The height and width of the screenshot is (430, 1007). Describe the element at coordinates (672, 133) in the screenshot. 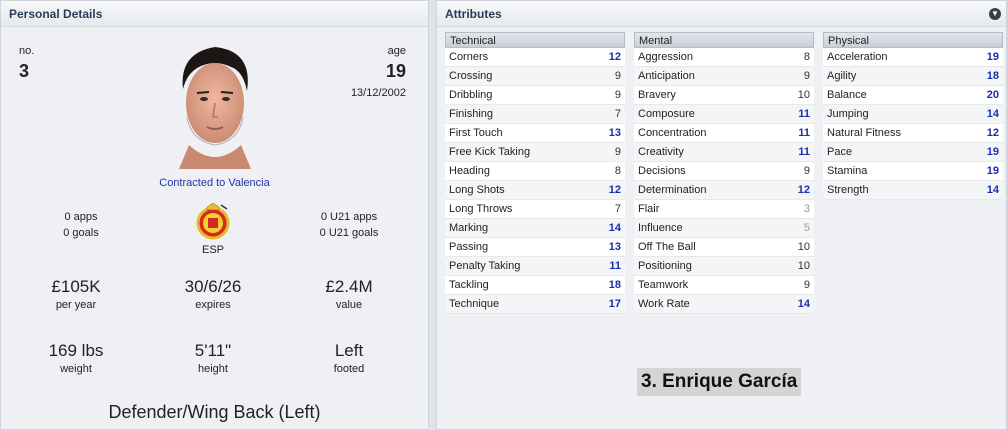

I see `attribute-name: Concentration` at that location.